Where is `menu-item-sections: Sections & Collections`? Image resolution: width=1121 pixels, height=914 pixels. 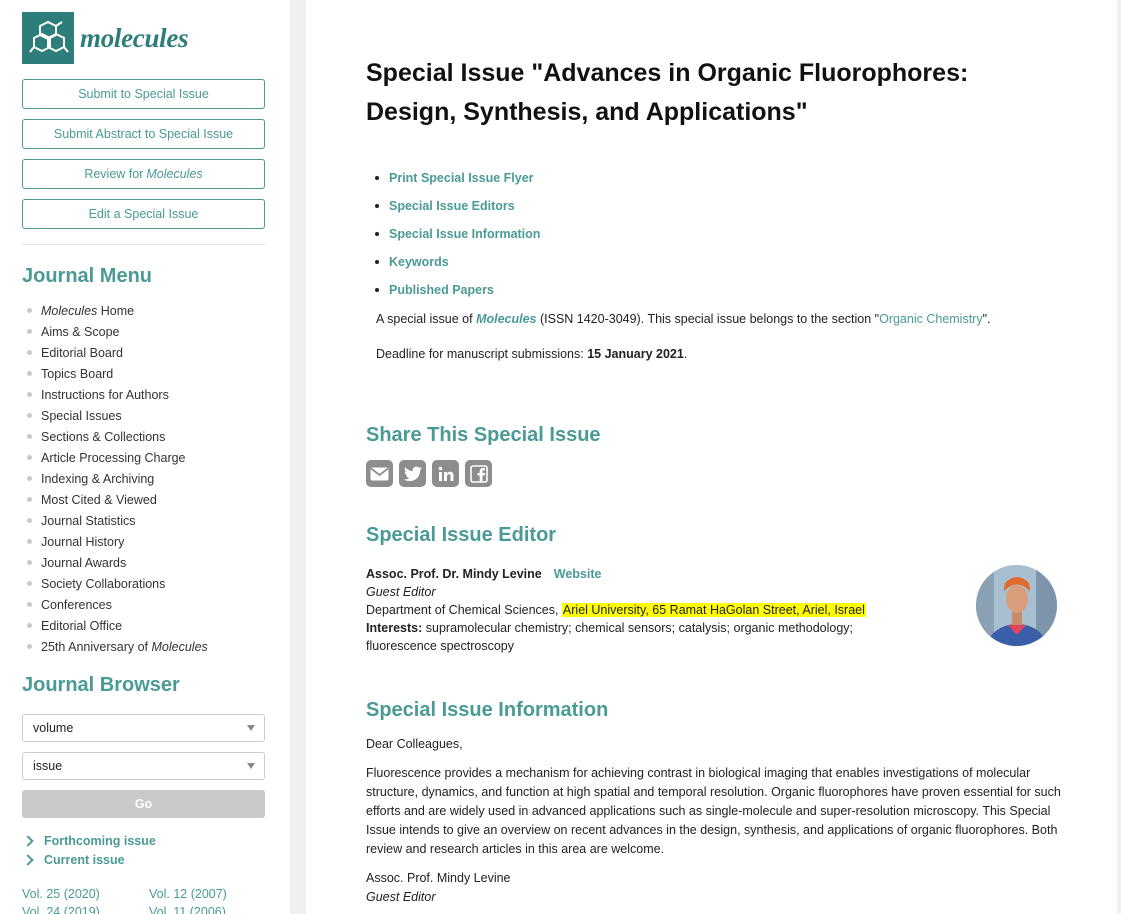 menu-item-sections: Sections & Collections is located at coordinates (117, 436).